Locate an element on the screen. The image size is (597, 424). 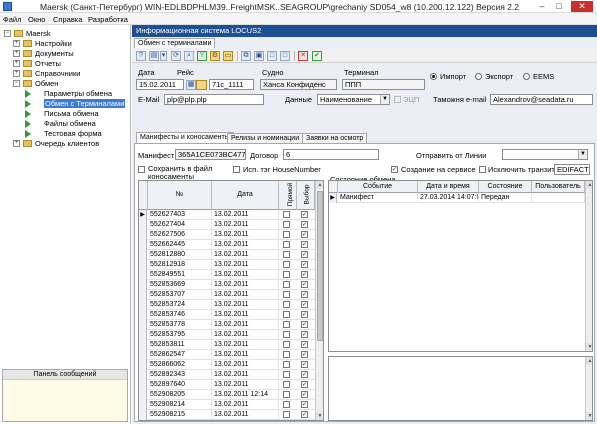
tree-node: + Документы is located at coordinates (65, 53).